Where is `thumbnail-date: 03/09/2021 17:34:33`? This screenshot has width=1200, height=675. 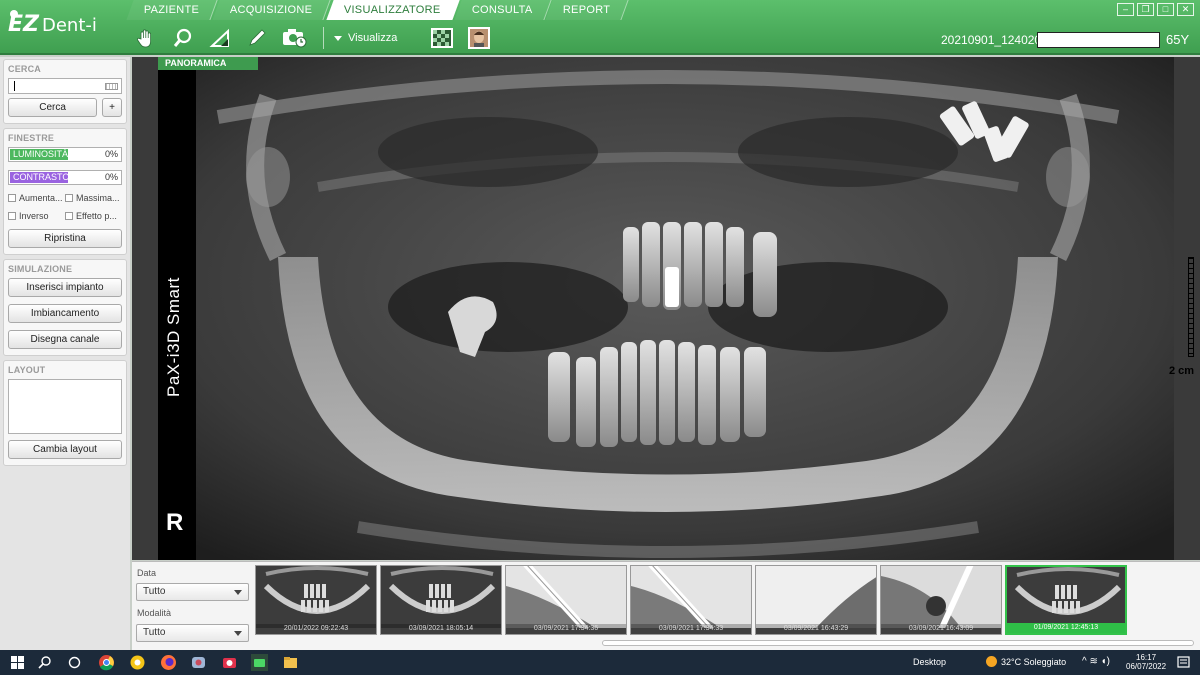
thumbnail-date: 03/09/2021 17:34:33 is located at coordinates (691, 629).